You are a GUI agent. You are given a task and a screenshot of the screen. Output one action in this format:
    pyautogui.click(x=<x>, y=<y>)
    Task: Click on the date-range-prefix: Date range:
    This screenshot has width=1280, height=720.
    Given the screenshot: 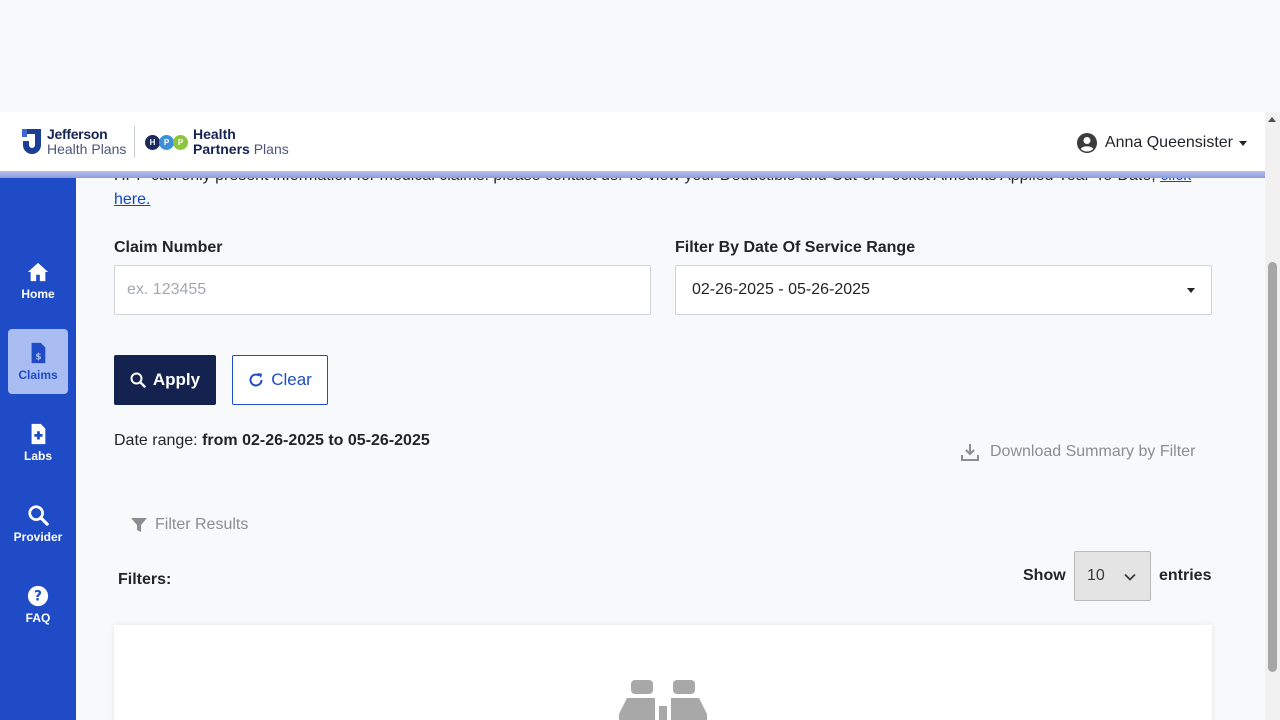 What is the action you would take?
    pyautogui.click(x=156, y=440)
    